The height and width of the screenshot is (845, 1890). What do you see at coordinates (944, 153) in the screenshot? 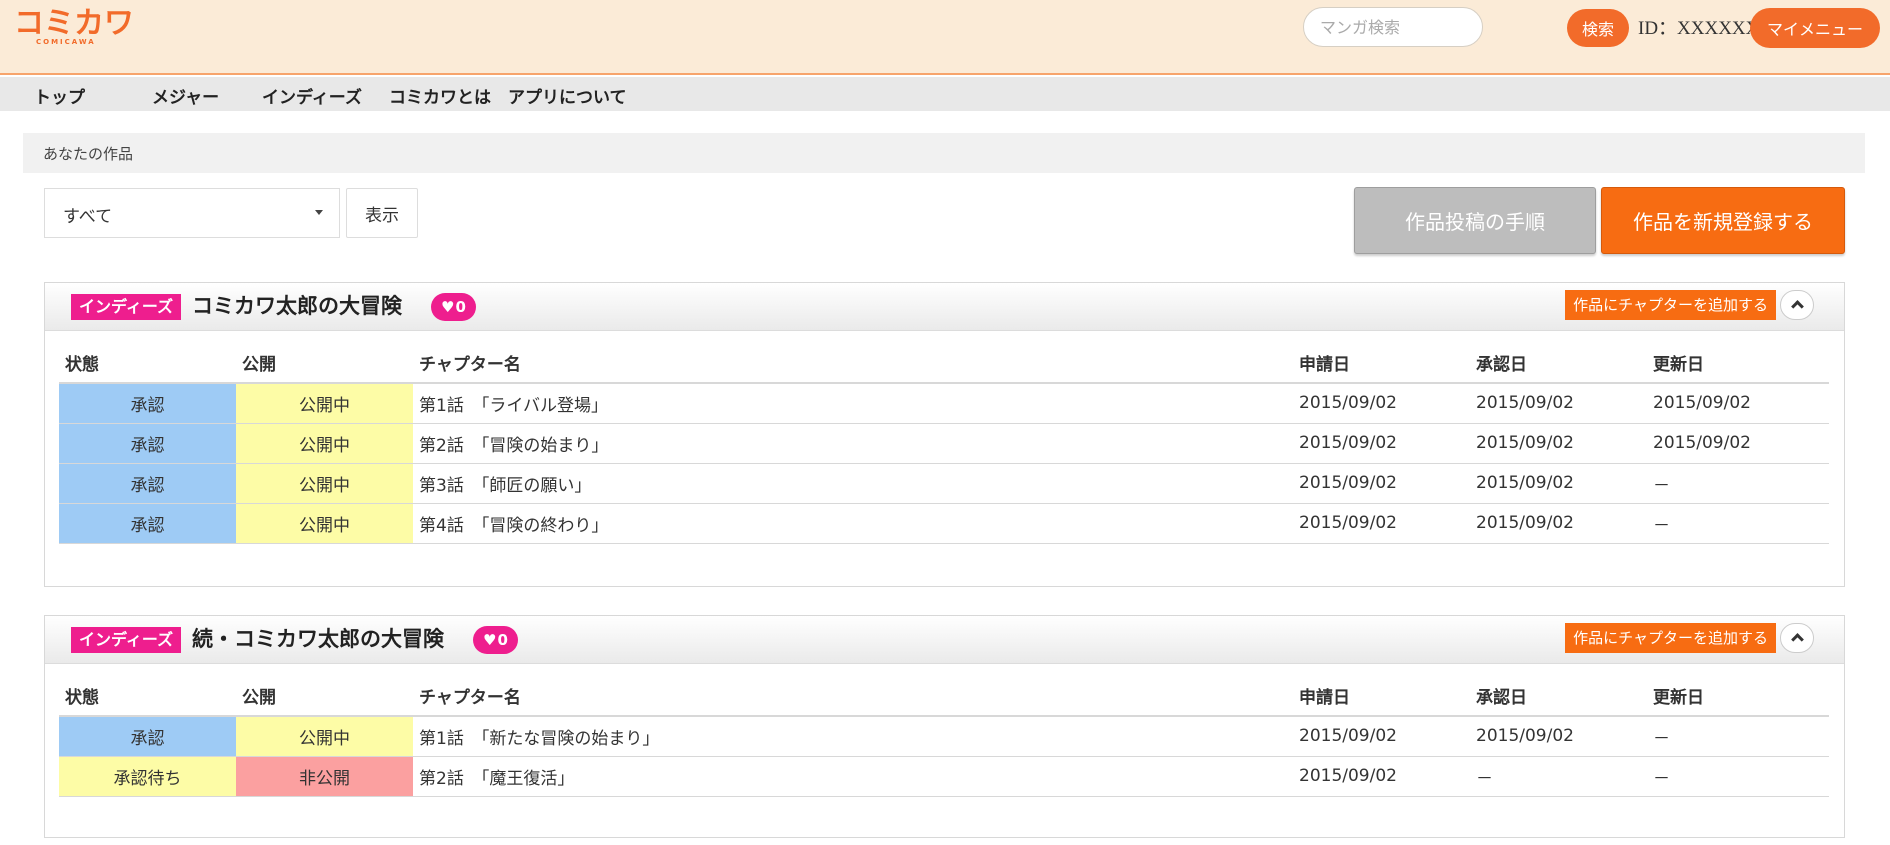
I see `breadcrumb: あなたの作品` at bounding box center [944, 153].